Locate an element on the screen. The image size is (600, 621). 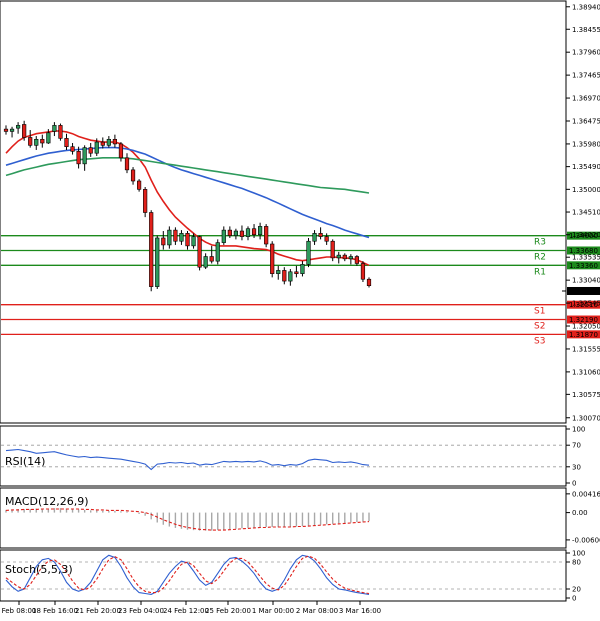
time-tick-label: 18 Feb 16:00 is located at coordinates (55, 611).